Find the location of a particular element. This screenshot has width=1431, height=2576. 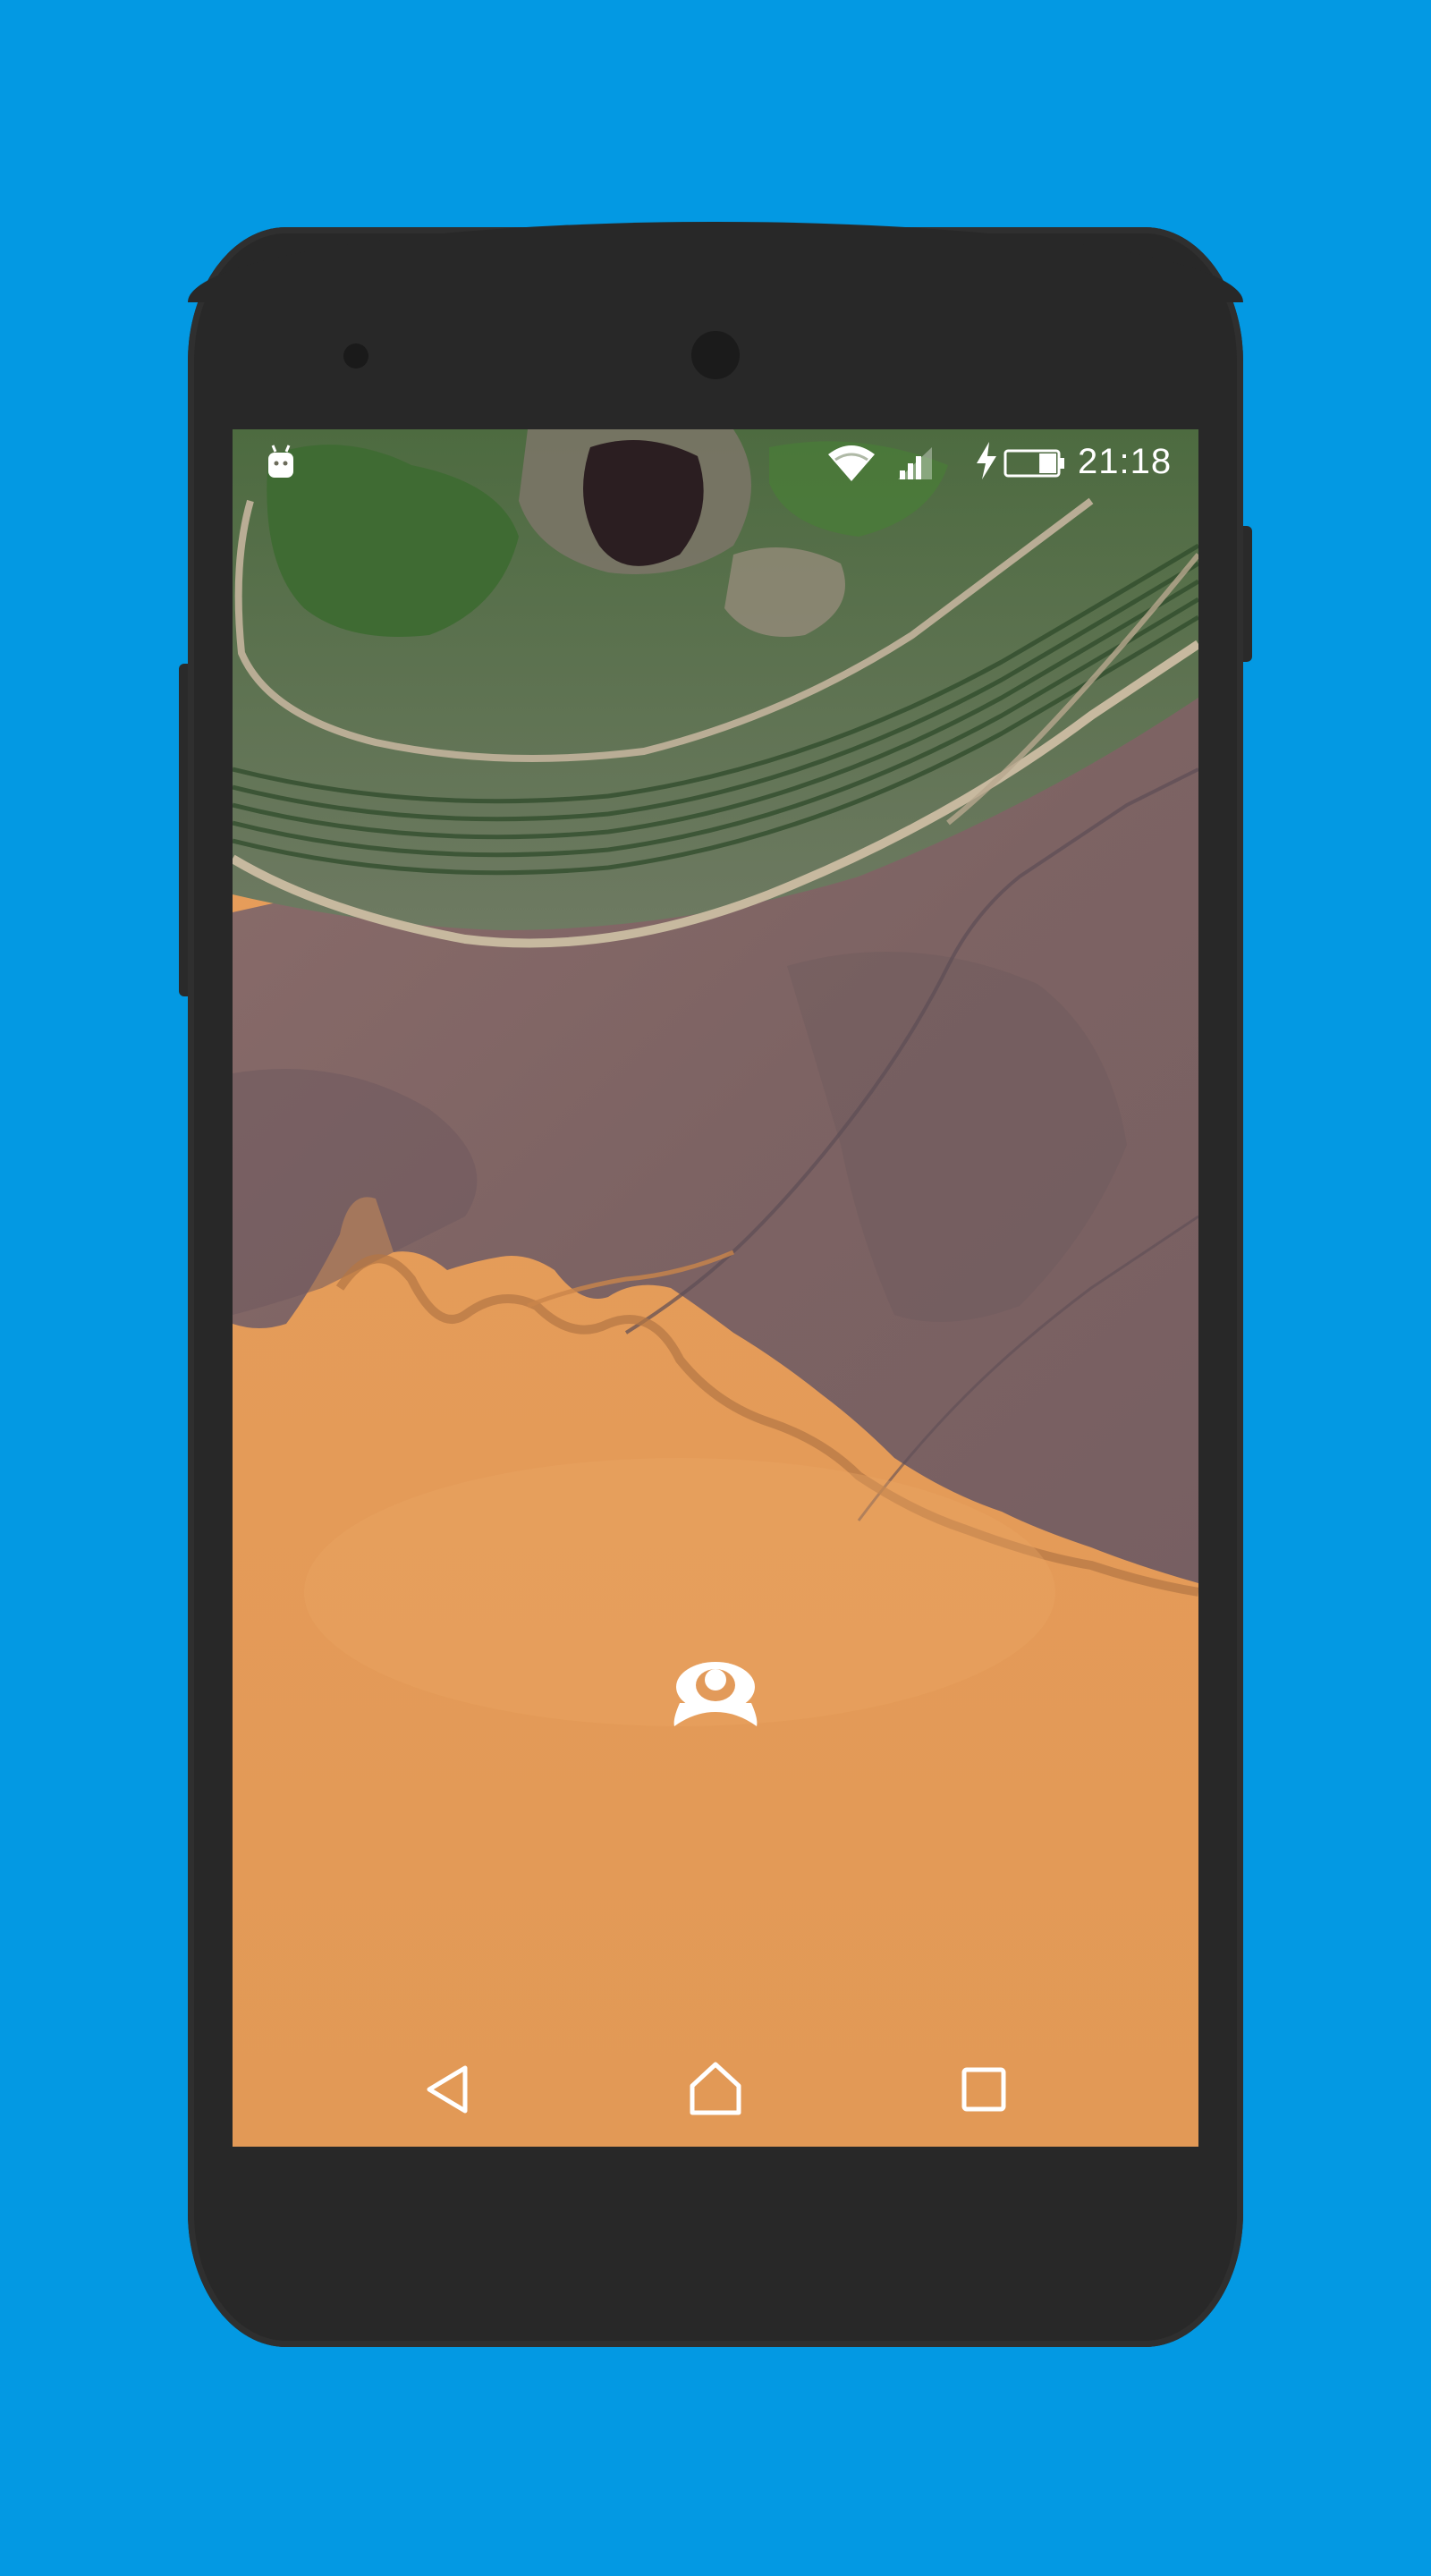

recents-icon is located at coordinates (984, 2089).